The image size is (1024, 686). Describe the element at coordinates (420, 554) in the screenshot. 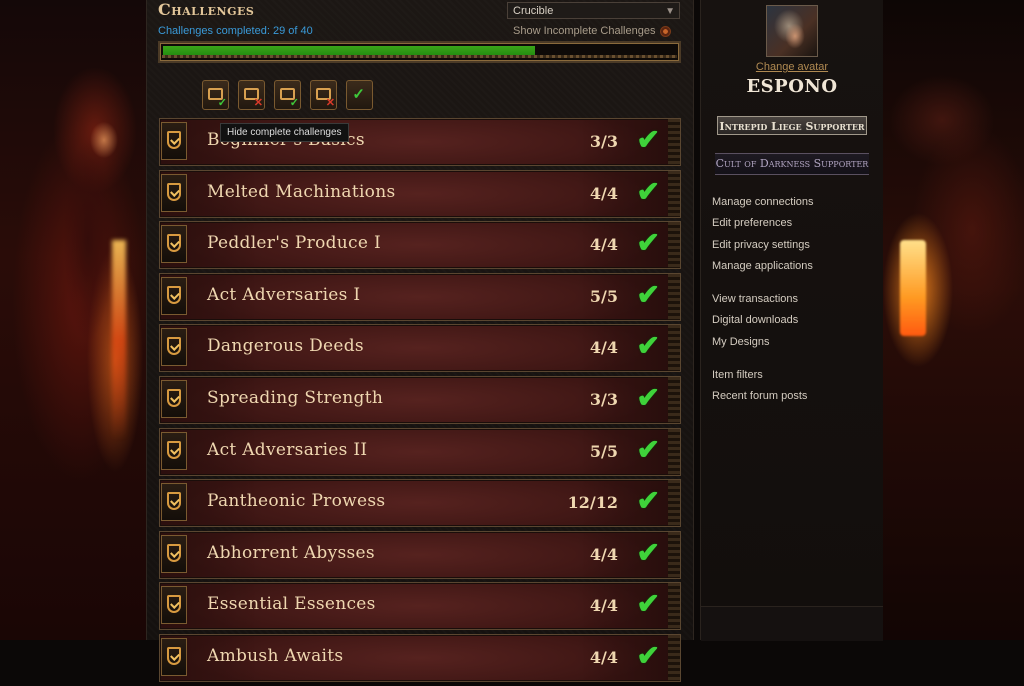

I see `challenge-row: Abhorrent Abysses 4/4 ✔` at that location.